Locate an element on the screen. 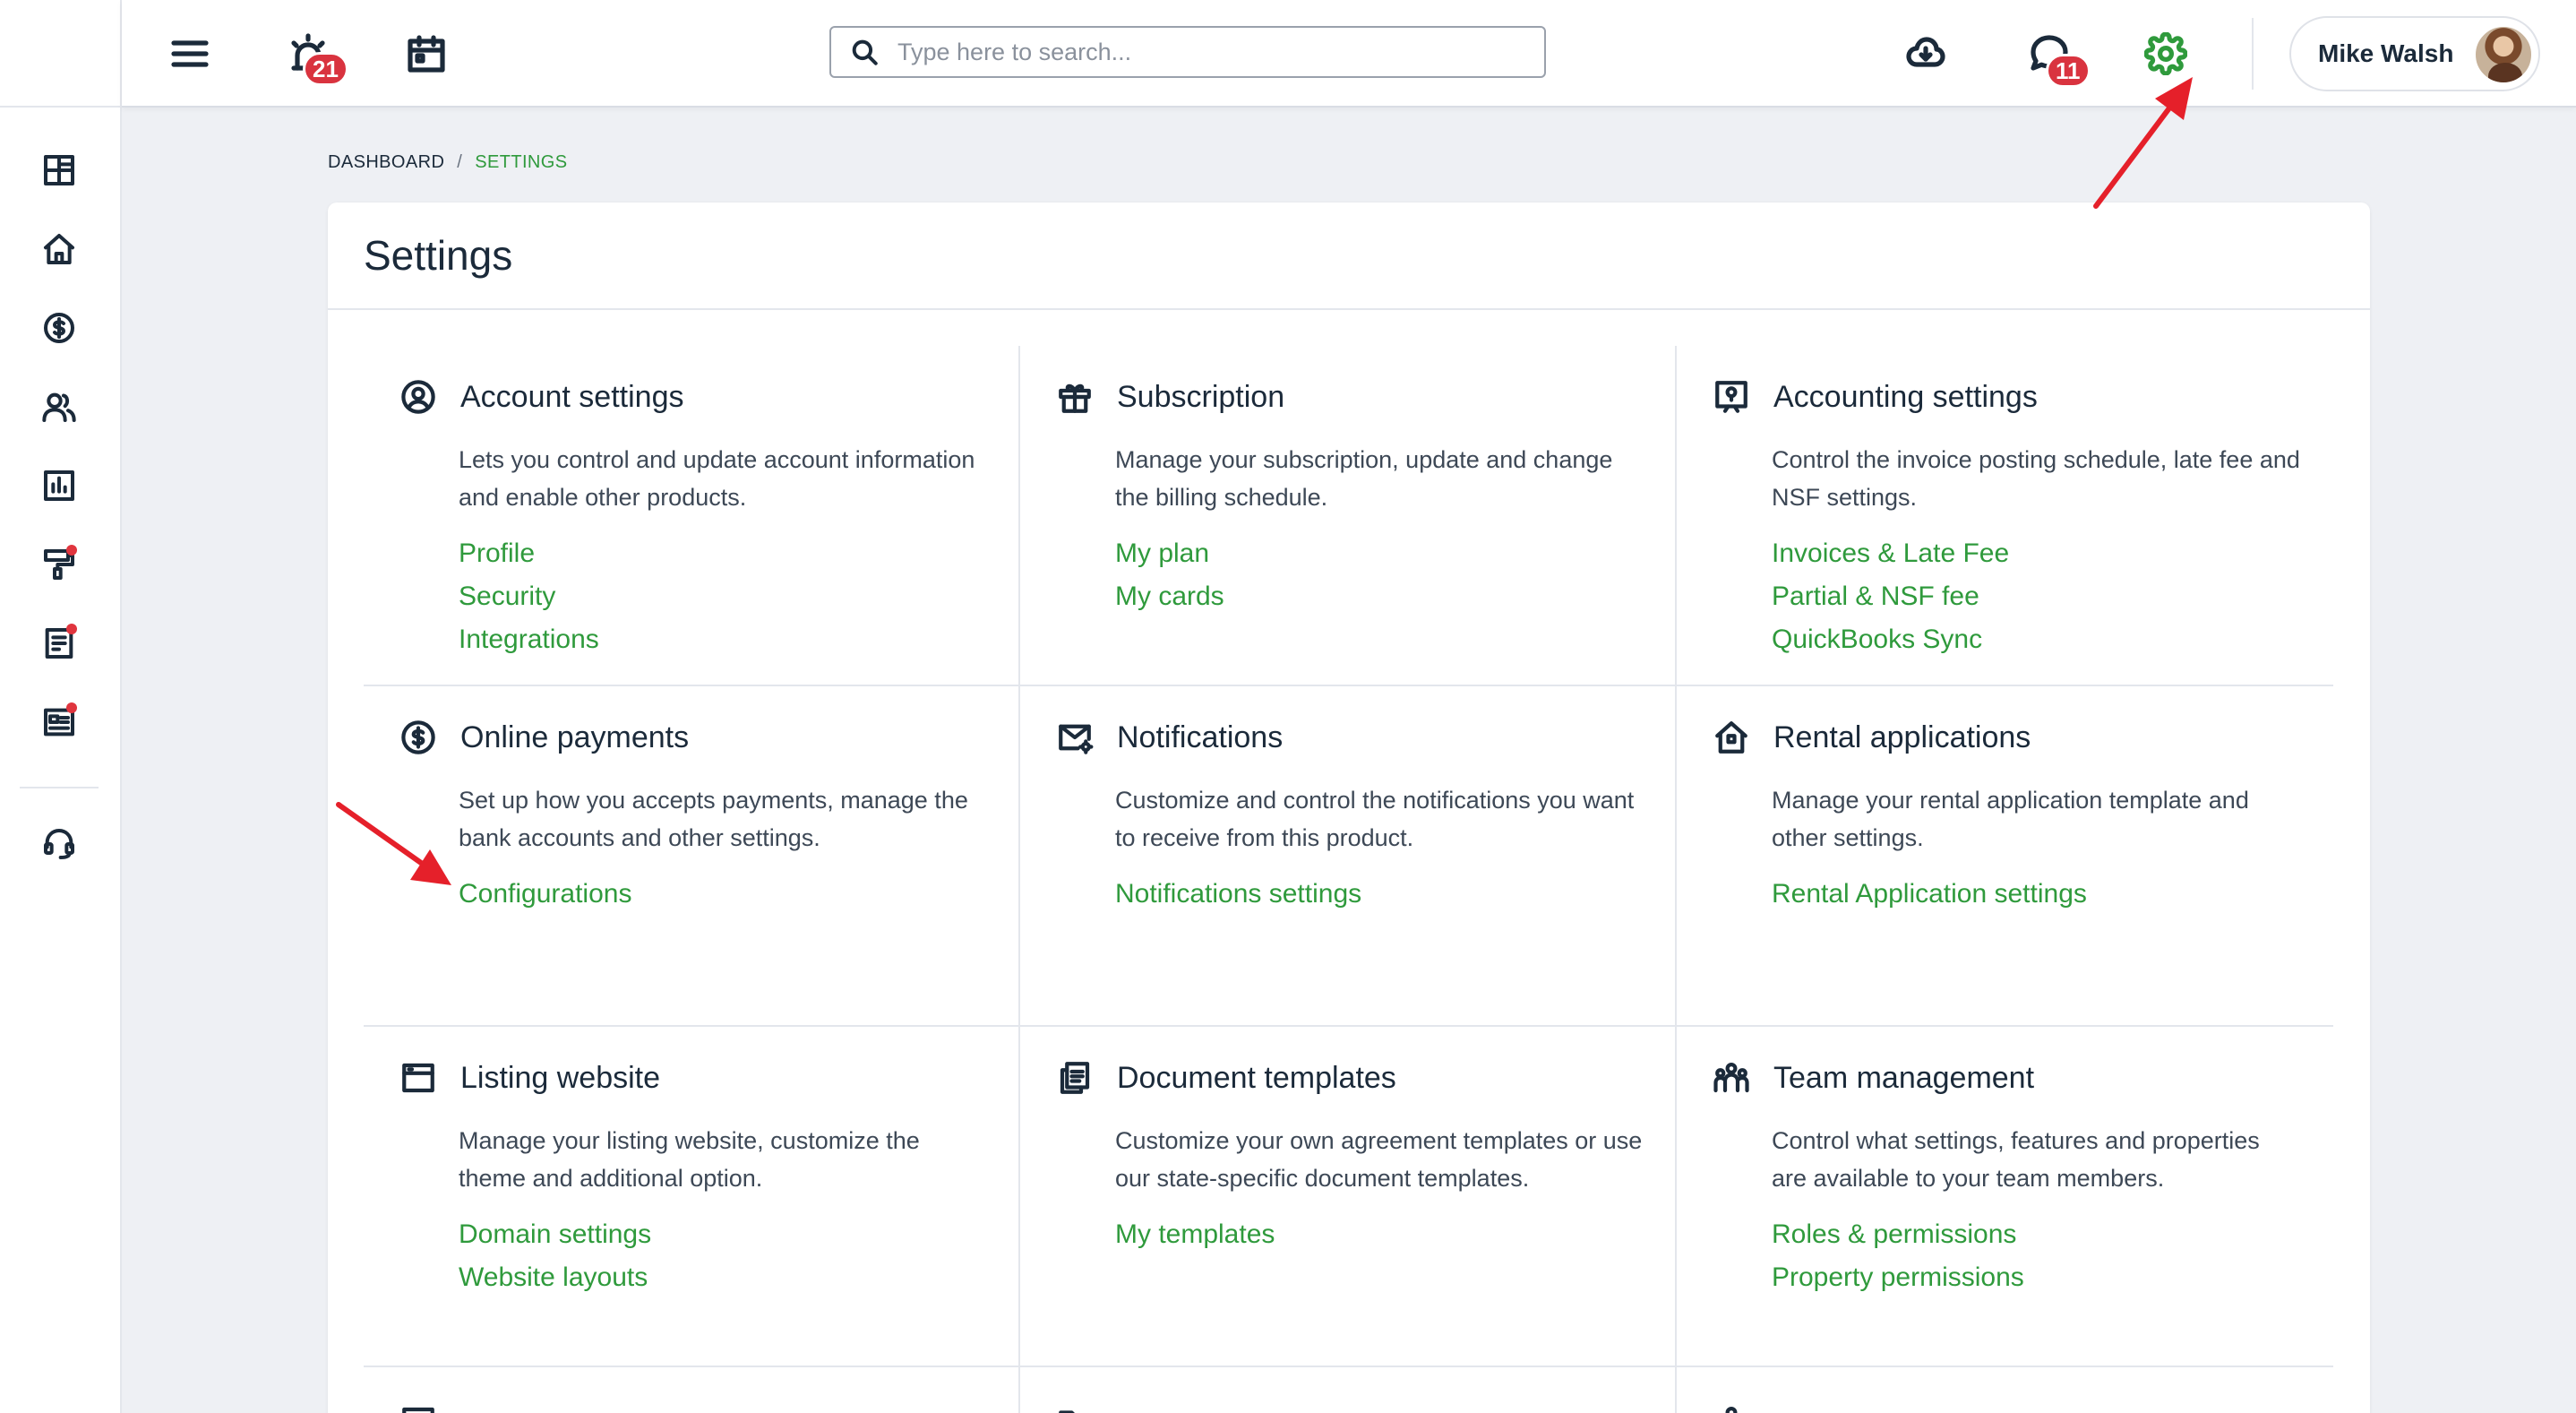 This screenshot has width=2576, height=1413. sidebar-logo-area is located at coordinates (60, 54).